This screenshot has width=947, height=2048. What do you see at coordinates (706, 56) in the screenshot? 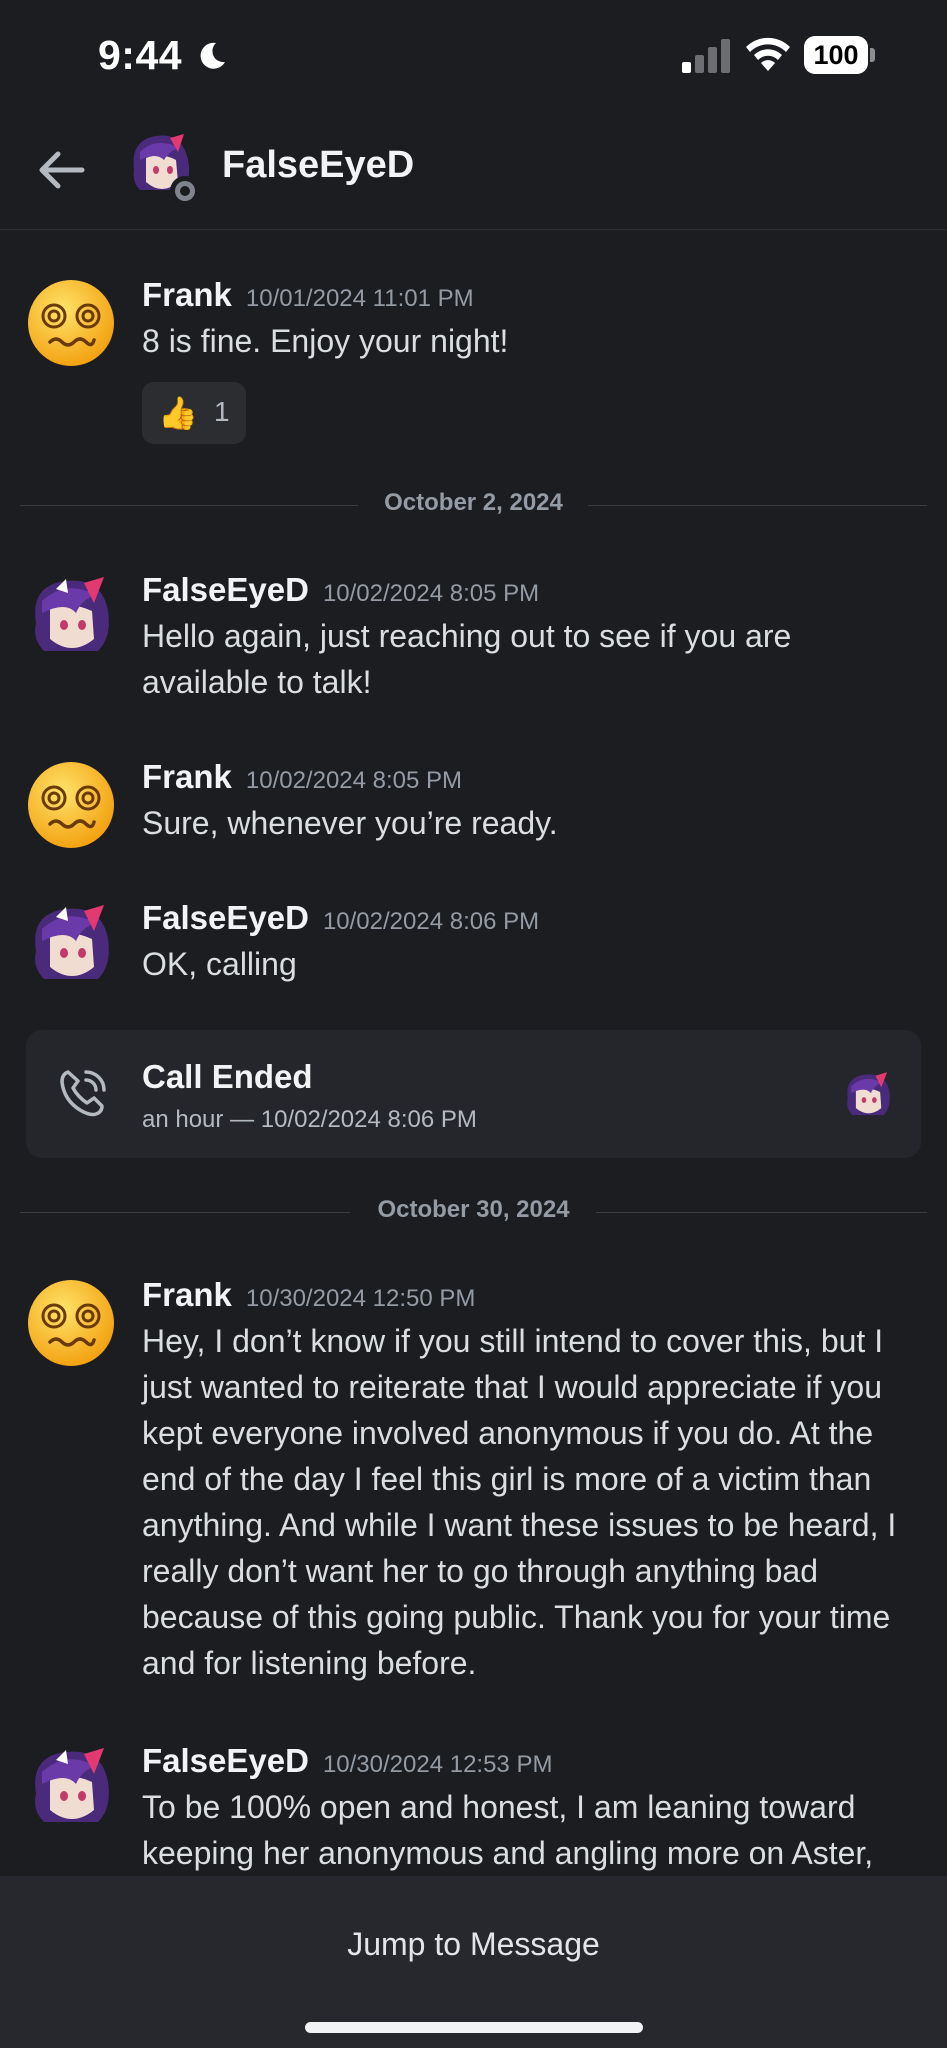
I see `signal-icon` at bounding box center [706, 56].